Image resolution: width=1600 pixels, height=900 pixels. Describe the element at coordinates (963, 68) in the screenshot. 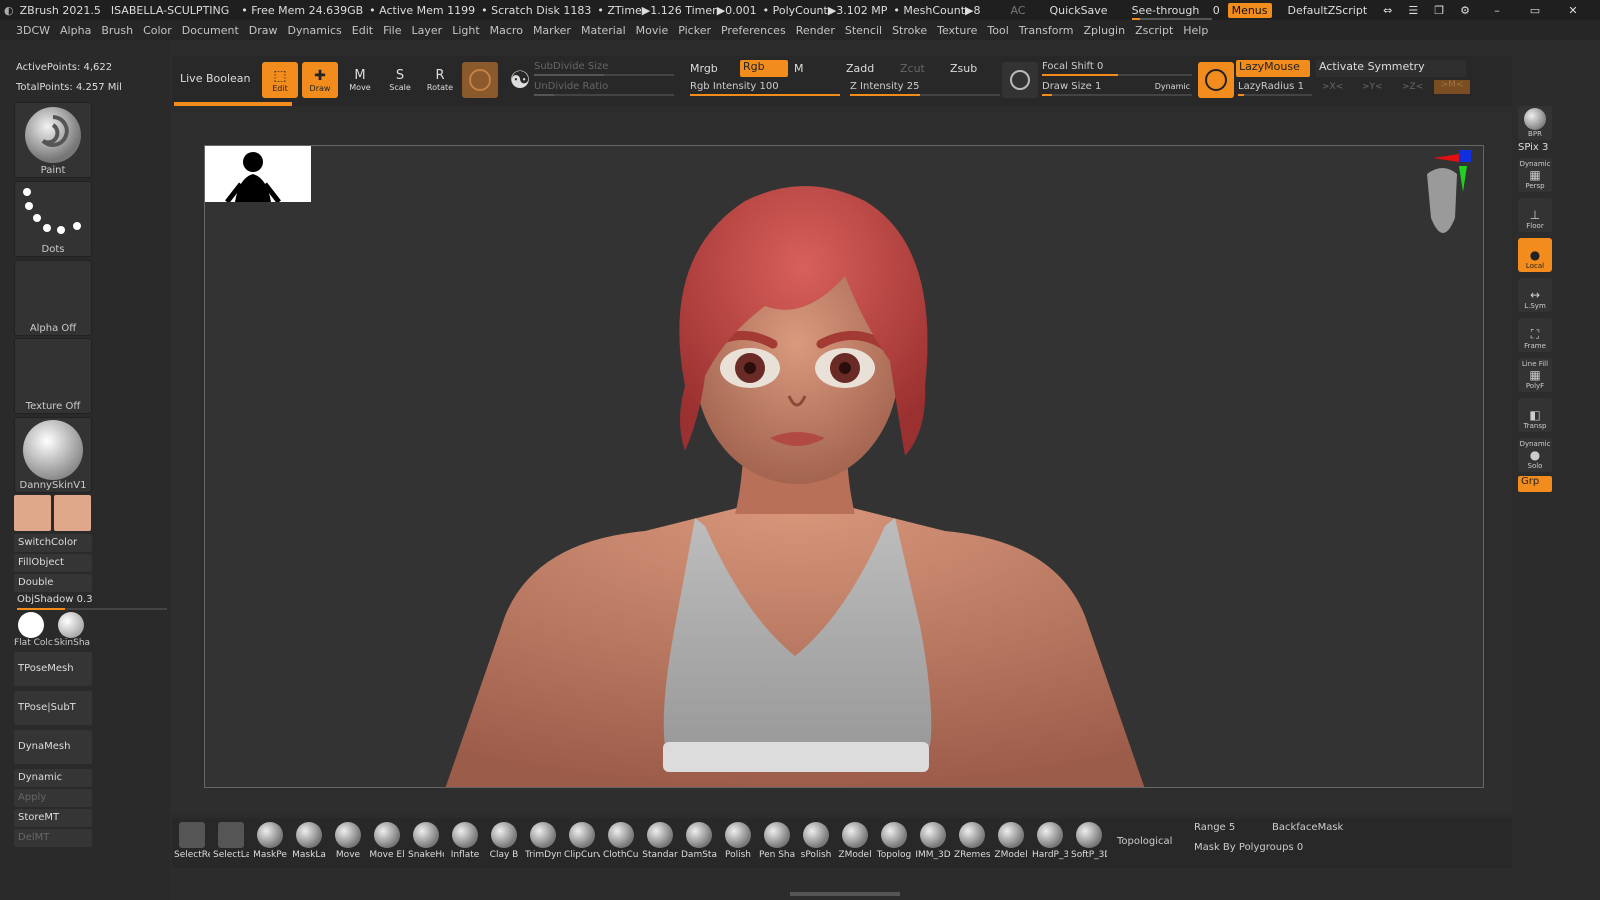

I see `zsub-button: Zsub` at that location.